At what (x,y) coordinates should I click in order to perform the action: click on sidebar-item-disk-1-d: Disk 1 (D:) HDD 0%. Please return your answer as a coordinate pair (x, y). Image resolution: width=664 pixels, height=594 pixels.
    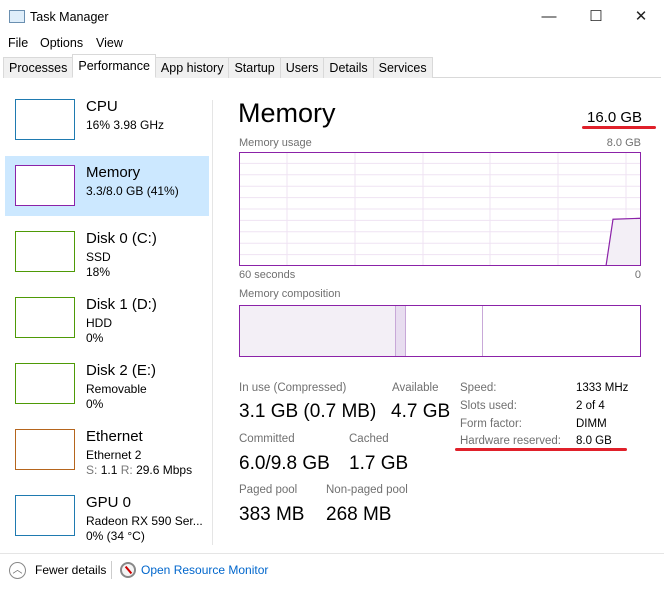
    Looking at the image, I should click on (107, 318).